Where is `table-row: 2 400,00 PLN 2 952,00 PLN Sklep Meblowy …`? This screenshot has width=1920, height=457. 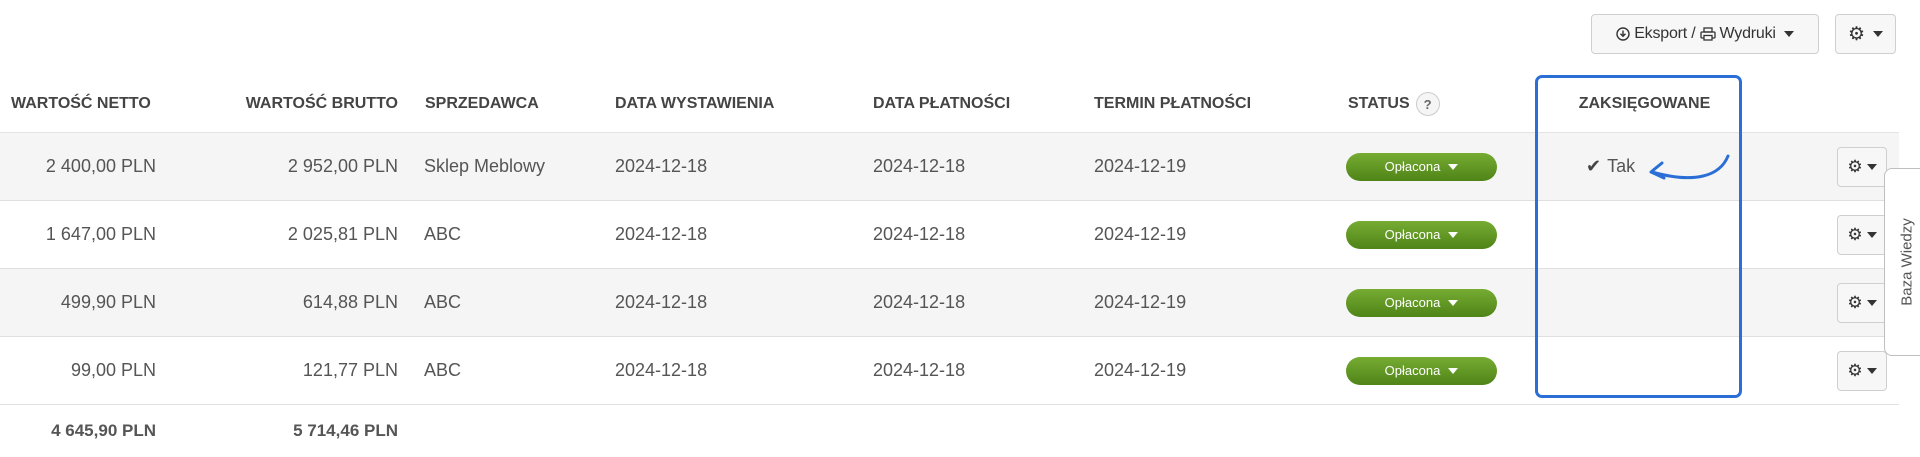 table-row: 2 400,00 PLN 2 952,00 PLN Sklep Meblowy … is located at coordinates (949, 167).